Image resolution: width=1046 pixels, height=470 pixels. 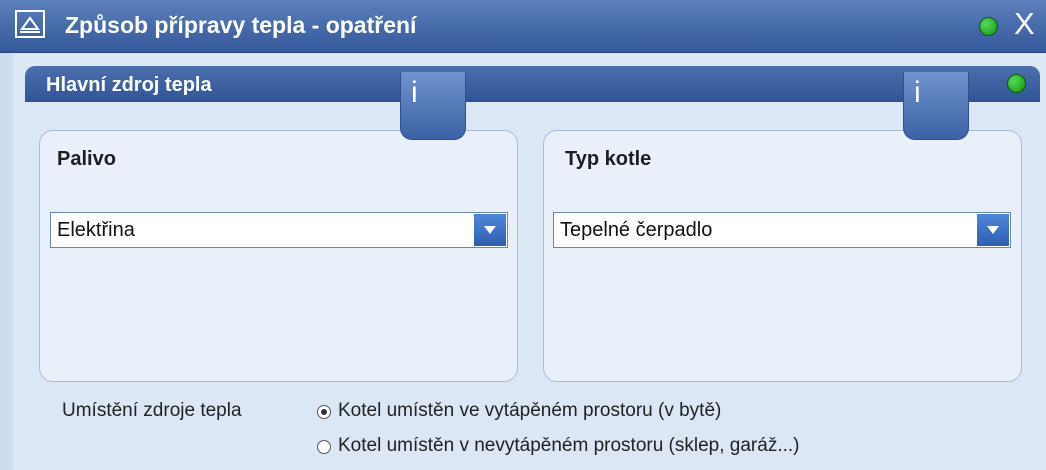 What do you see at coordinates (988, 26) in the screenshot?
I see `status-indicator-icon` at bounding box center [988, 26].